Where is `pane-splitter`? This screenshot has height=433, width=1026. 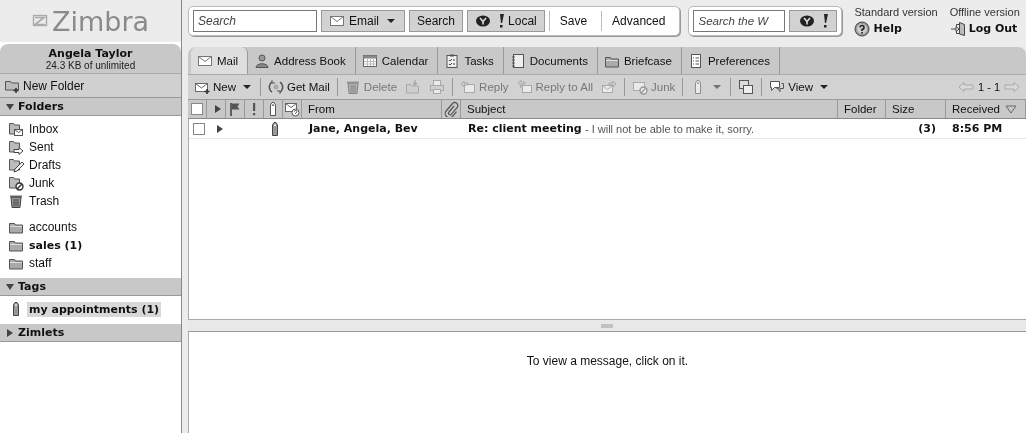 pane-splitter is located at coordinates (607, 325).